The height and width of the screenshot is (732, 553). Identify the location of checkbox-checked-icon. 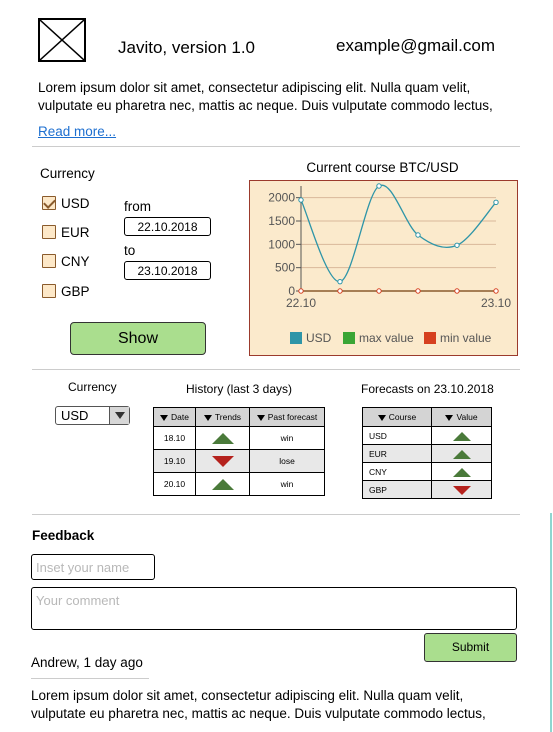
(49, 203).